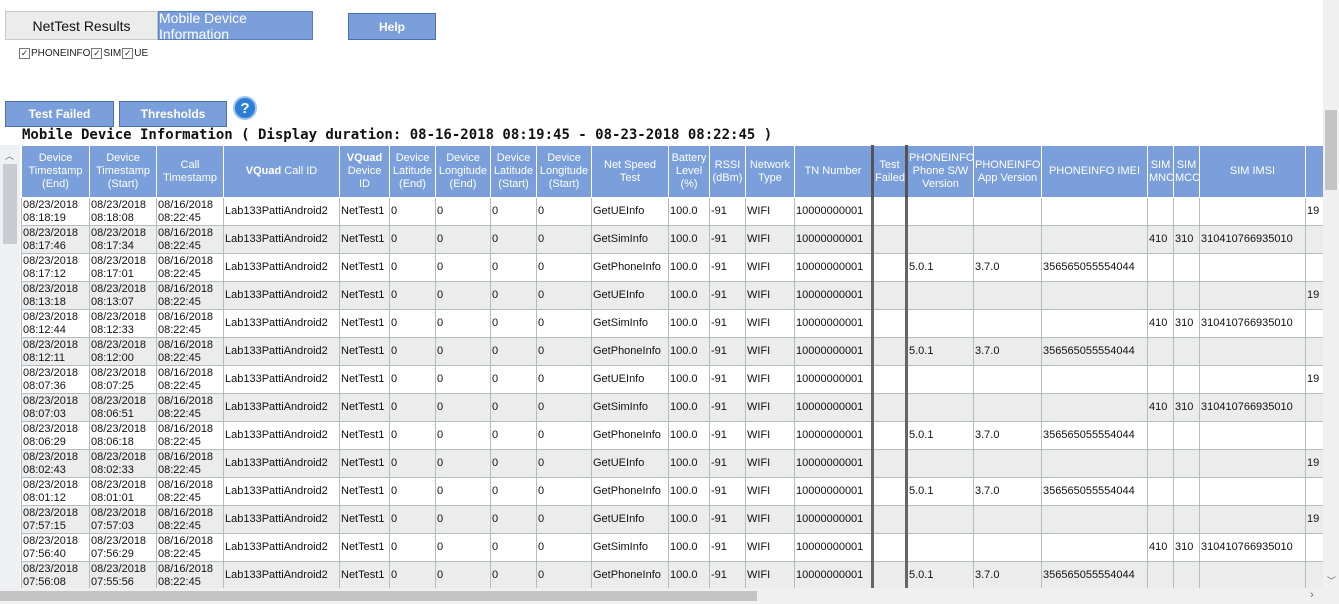 This screenshot has height=604, width=1339. What do you see at coordinates (1312, 595) in the screenshot?
I see `scroll-right-icon: ›` at bounding box center [1312, 595].